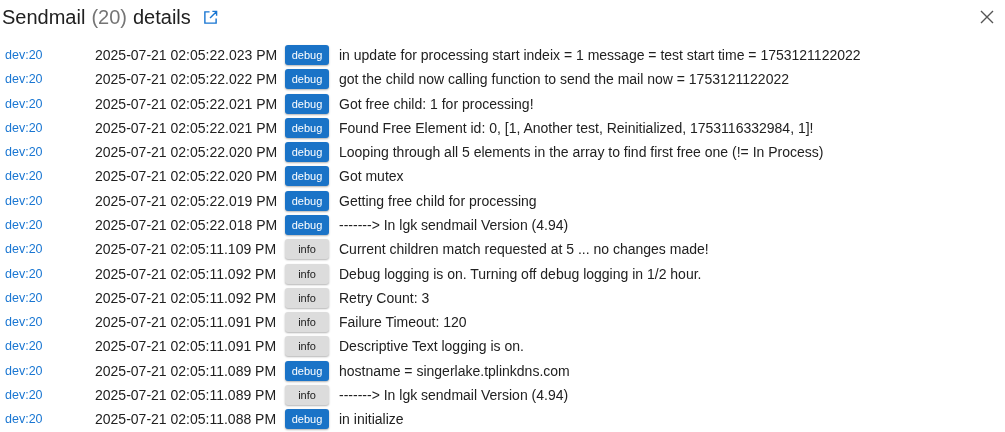 The width and height of the screenshot is (1005, 432). What do you see at coordinates (371, 176) in the screenshot?
I see `log-message: Got mutex` at bounding box center [371, 176].